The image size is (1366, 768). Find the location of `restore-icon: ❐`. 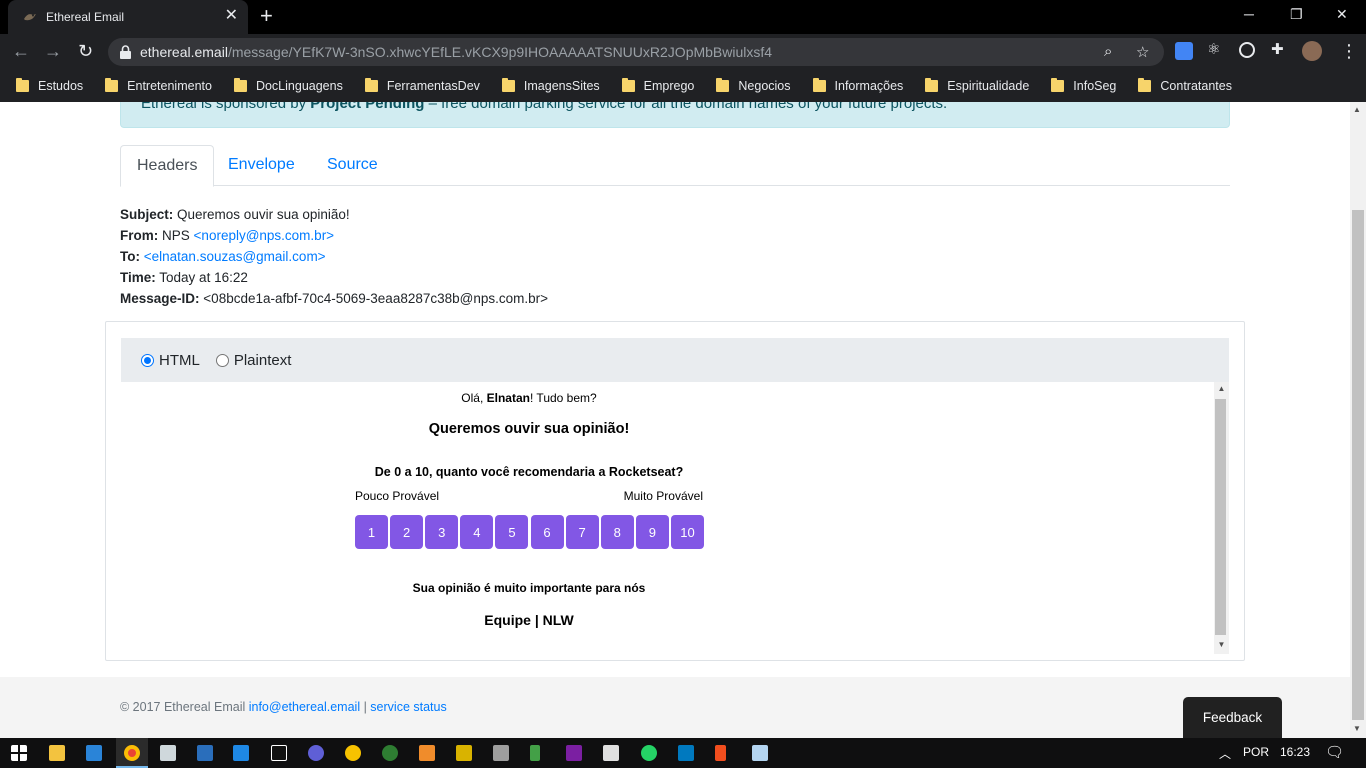

restore-icon: ❐ is located at coordinates (1296, 14).